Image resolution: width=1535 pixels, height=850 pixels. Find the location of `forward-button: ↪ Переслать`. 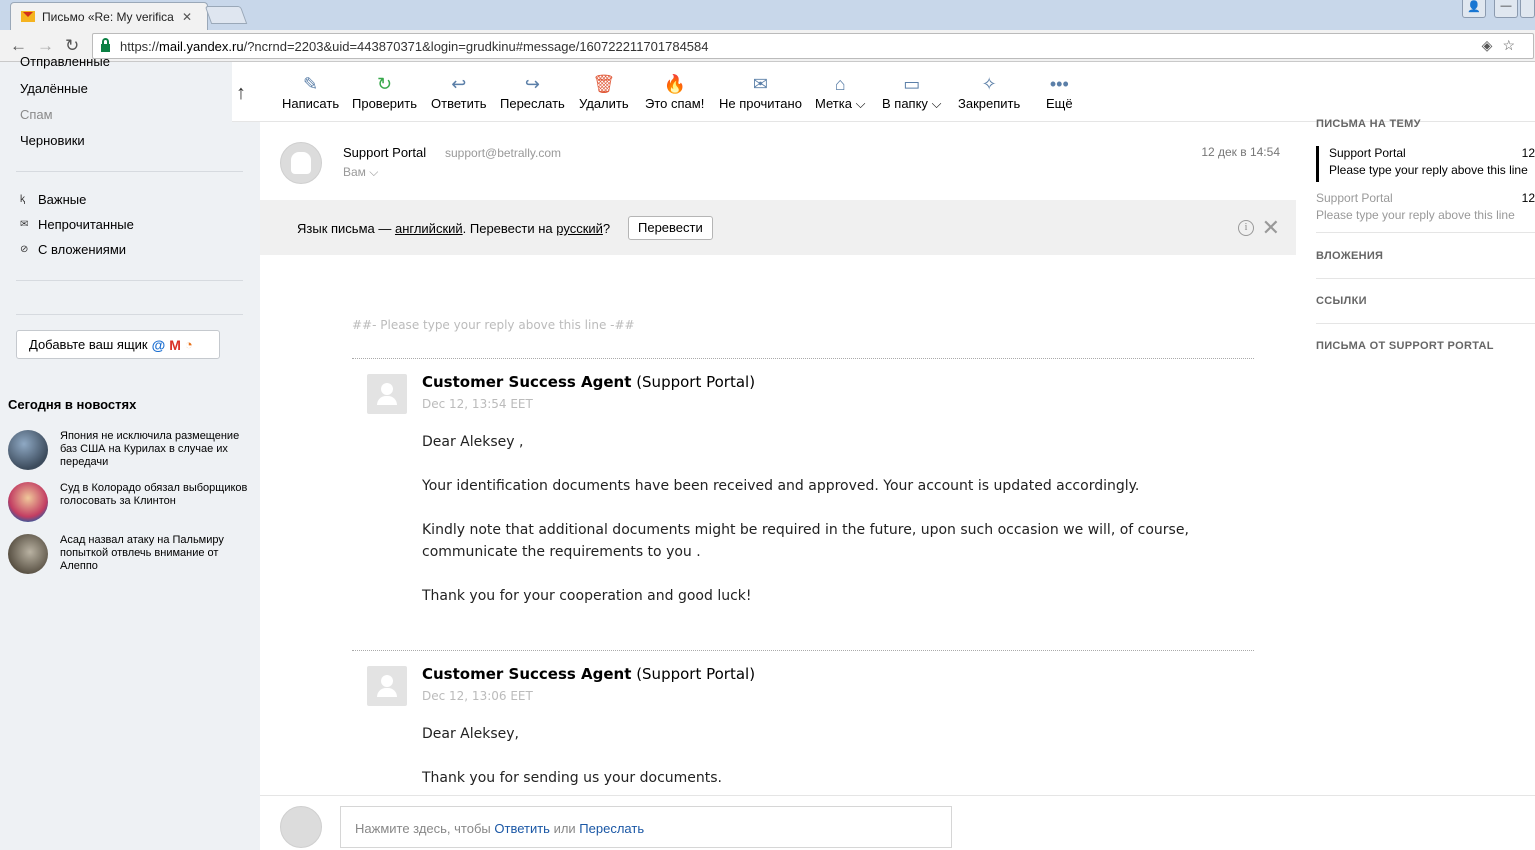

forward-button: ↪ Переслать is located at coordinates (532, 91).